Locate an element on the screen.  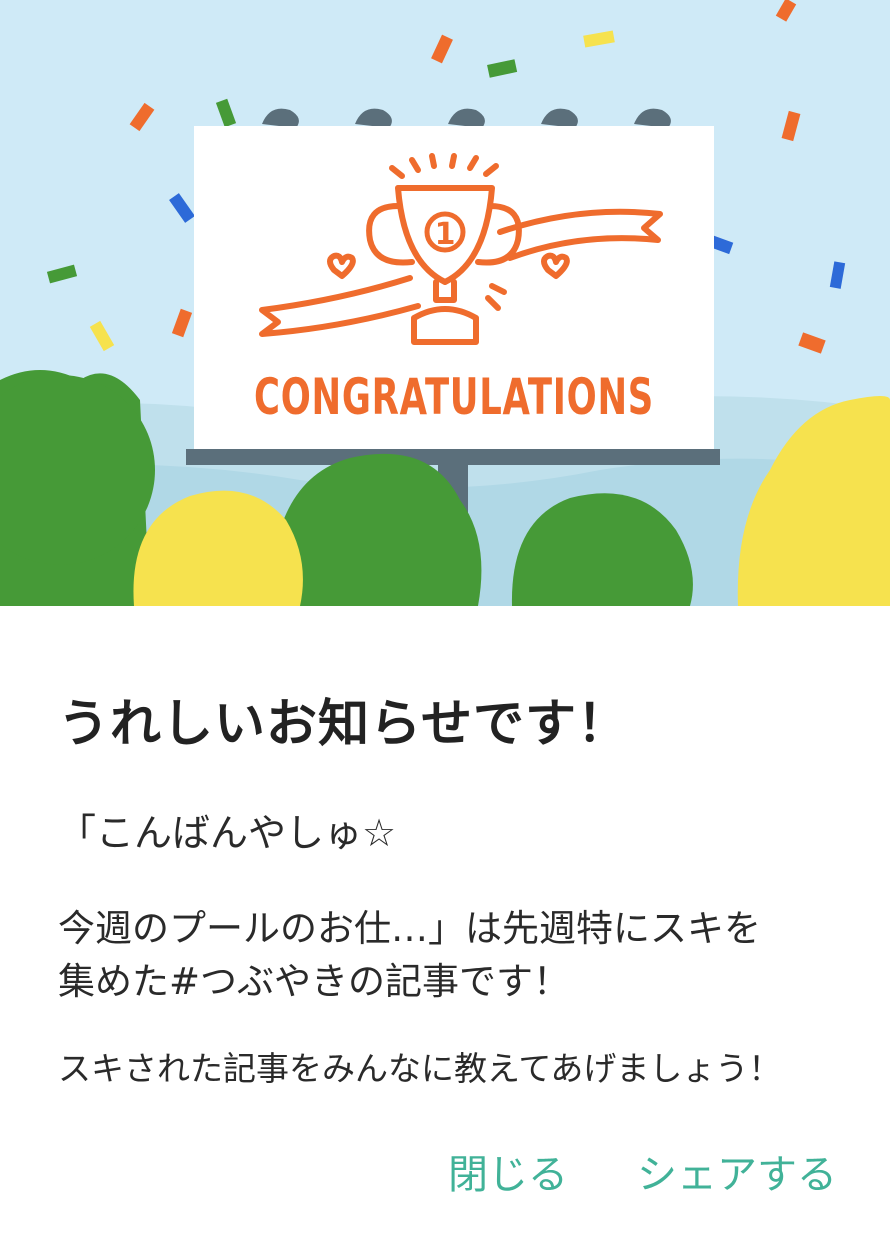
sign-congratulations-text: CONGRATULATIONS is located at coordinates (454, 397).